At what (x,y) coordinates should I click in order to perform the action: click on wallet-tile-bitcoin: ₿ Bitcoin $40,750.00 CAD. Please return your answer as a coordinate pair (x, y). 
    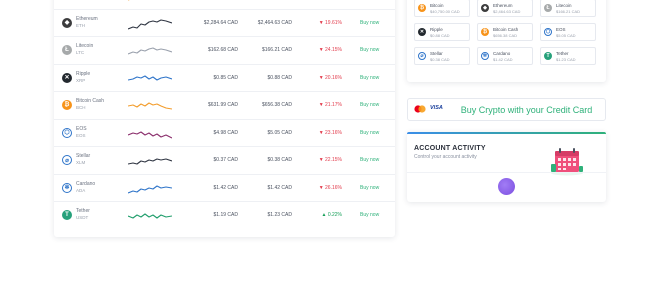
    Looking at the image, I should click on (442, 8).